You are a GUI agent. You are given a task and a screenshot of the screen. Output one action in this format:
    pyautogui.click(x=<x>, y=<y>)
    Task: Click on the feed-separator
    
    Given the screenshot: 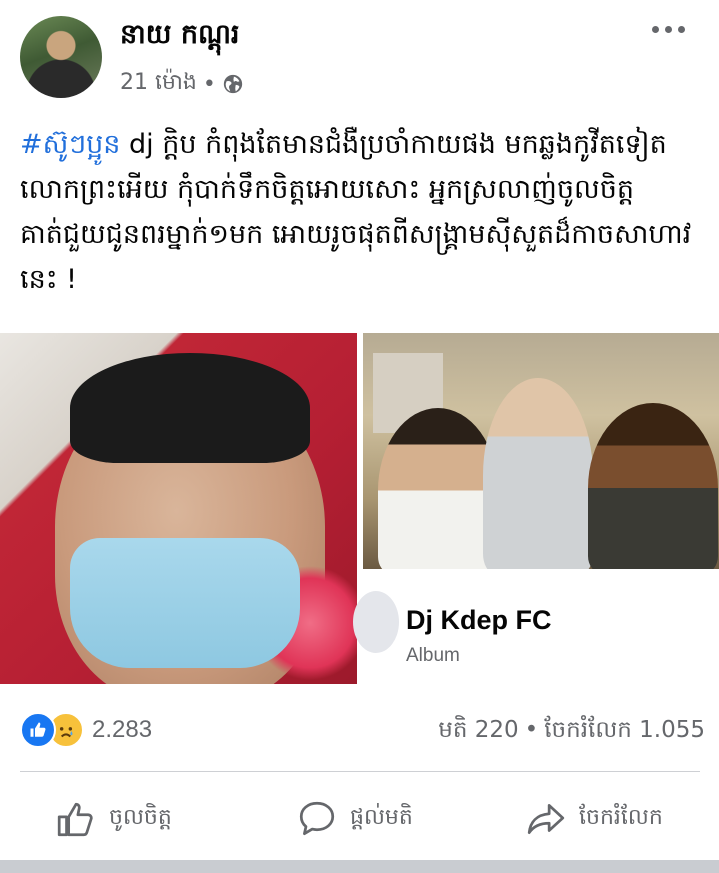 What is the action you would take?
    pyautogui.click(x=359, y=866)
    